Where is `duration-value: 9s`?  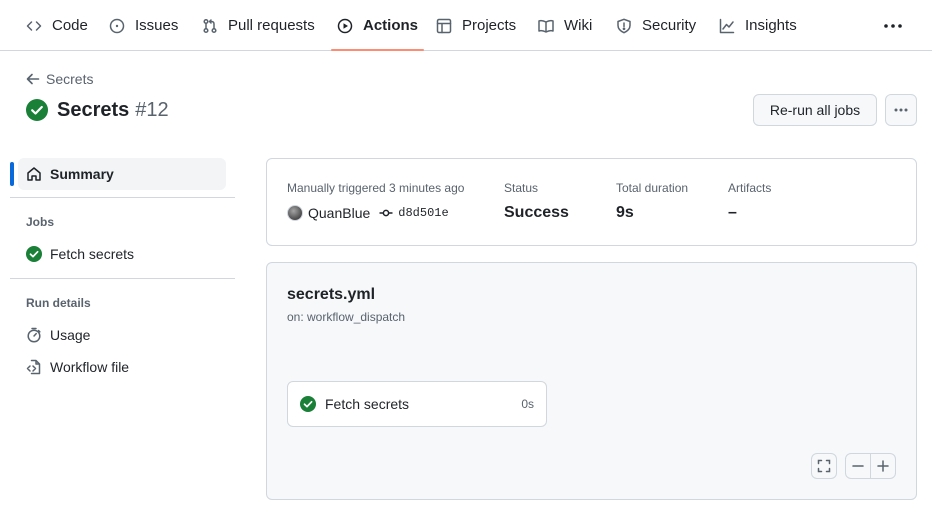 duration-value: 9s is located at coordinates (625, 212).